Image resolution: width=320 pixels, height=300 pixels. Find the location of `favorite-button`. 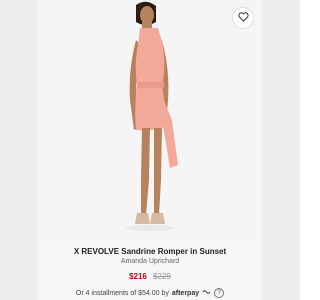

favorite-button is located at coordinates (243, 18).